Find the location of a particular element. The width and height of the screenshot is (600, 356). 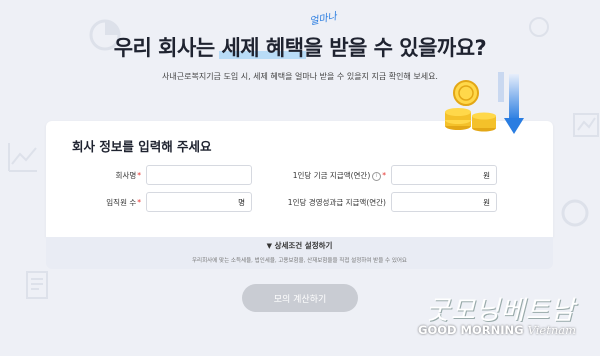

company-name-label: 회사명* is located at coordinates (128, 175).